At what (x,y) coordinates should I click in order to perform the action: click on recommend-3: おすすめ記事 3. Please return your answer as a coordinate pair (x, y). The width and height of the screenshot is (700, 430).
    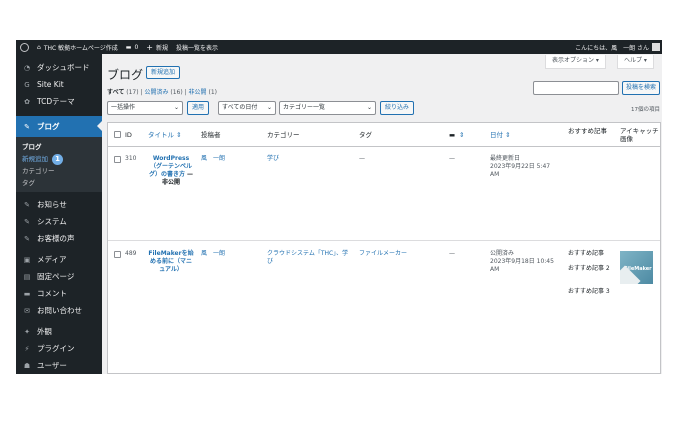
    Looking at the image, I should click on (589, 291).